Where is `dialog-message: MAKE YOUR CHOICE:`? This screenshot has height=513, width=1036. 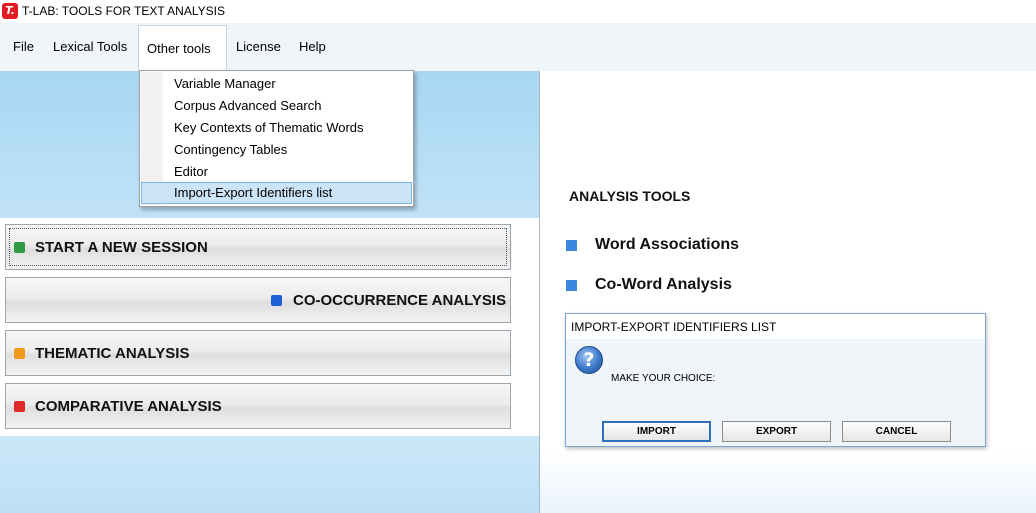 dialog-message: MAKE YOUR CHOICE: is located at coordinates (663, 378).